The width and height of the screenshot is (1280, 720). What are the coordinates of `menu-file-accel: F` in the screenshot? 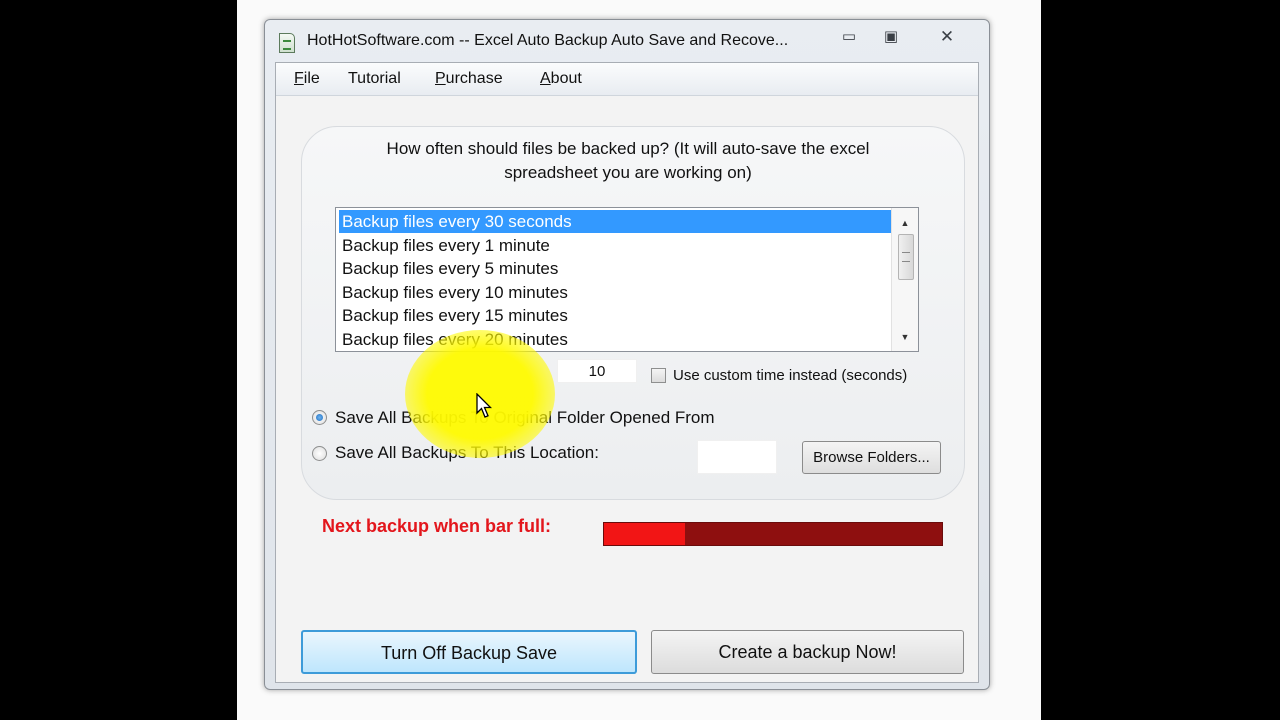 It's located at (299, 78).